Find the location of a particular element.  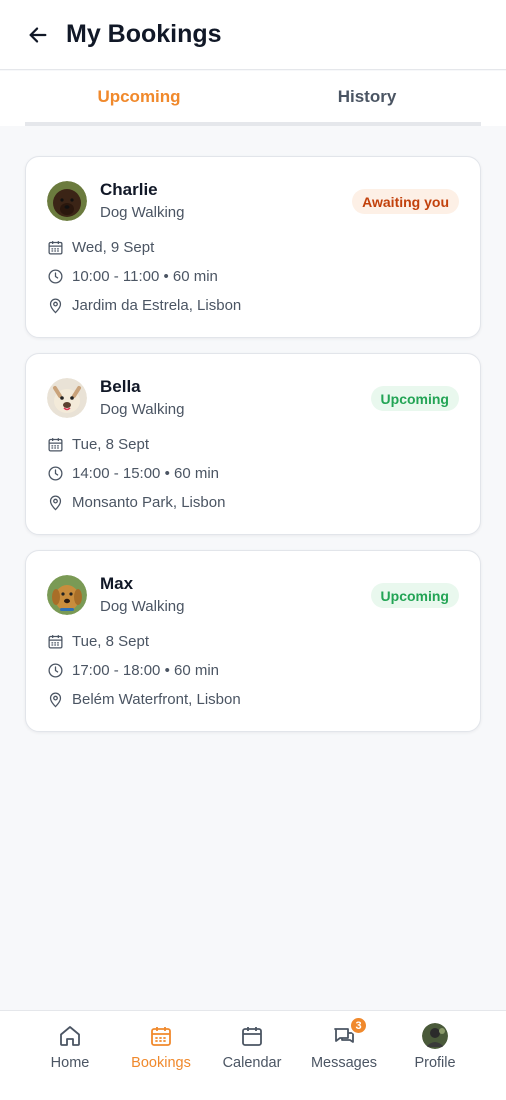

tab-indicator-track is located at coordinates (253, 124).